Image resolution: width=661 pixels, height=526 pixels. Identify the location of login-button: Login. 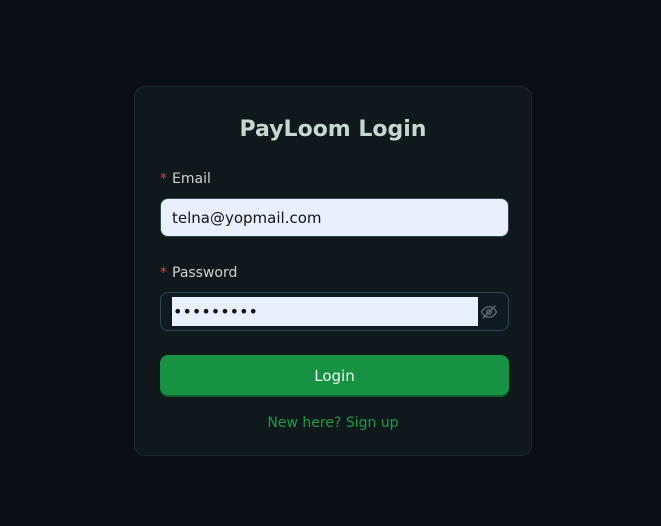
(334, 375).